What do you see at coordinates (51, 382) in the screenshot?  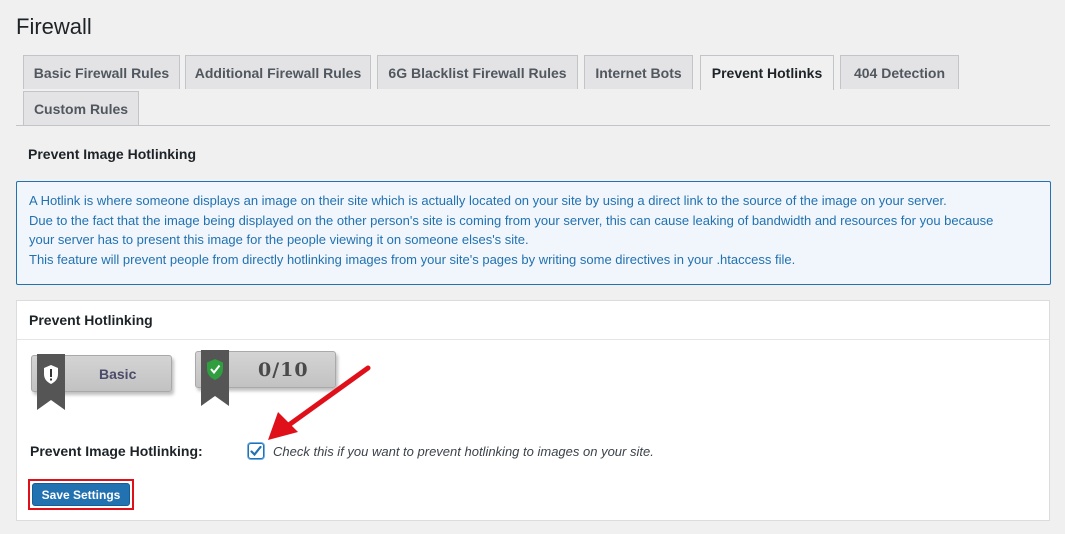 I see `shield-alert-icon` at bounding box center [51, 382].